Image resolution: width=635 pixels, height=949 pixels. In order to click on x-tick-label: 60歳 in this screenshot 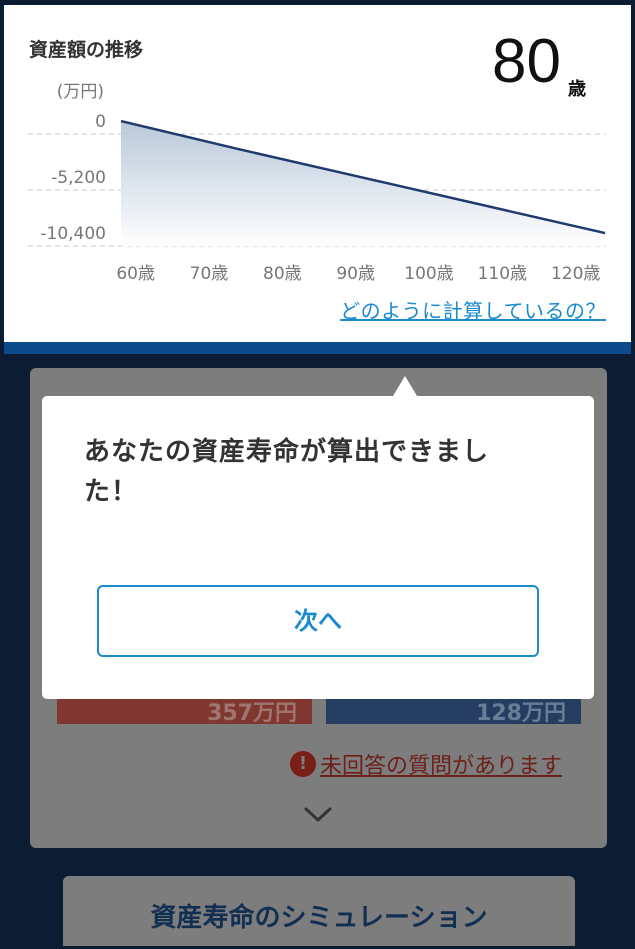, I will do `click(135, 274)`.